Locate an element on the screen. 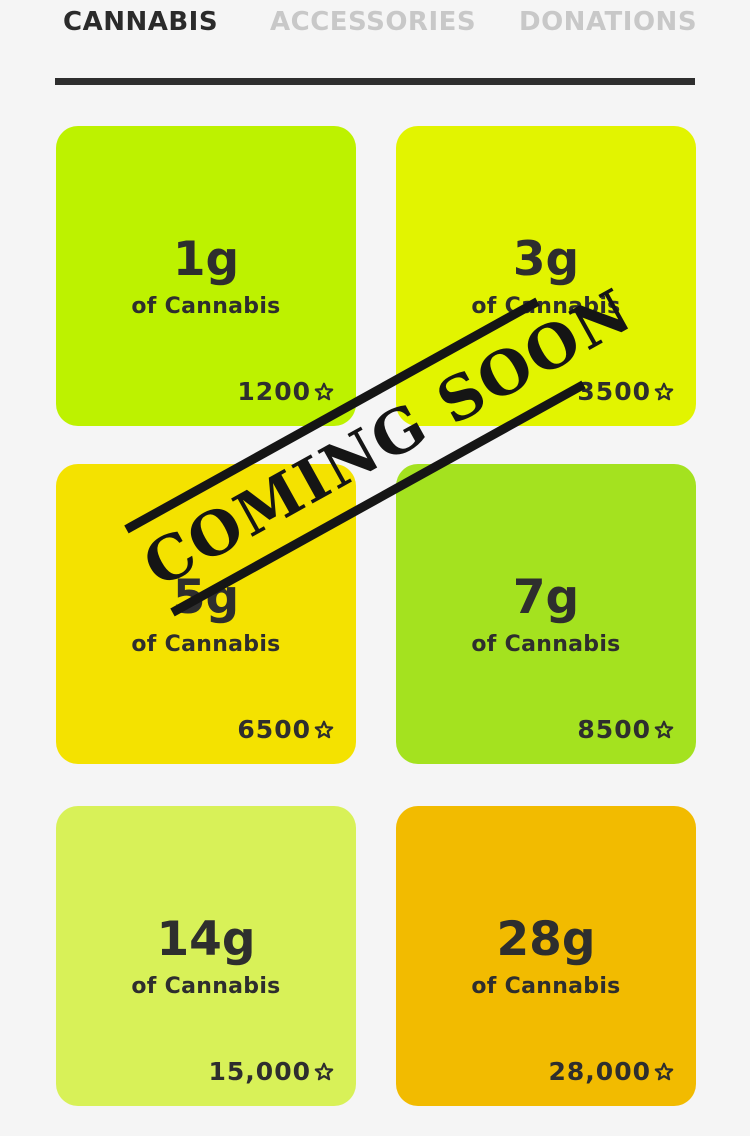 The image size is (750, 1136). price-row: 1200 is located at coordinates (285, 391).